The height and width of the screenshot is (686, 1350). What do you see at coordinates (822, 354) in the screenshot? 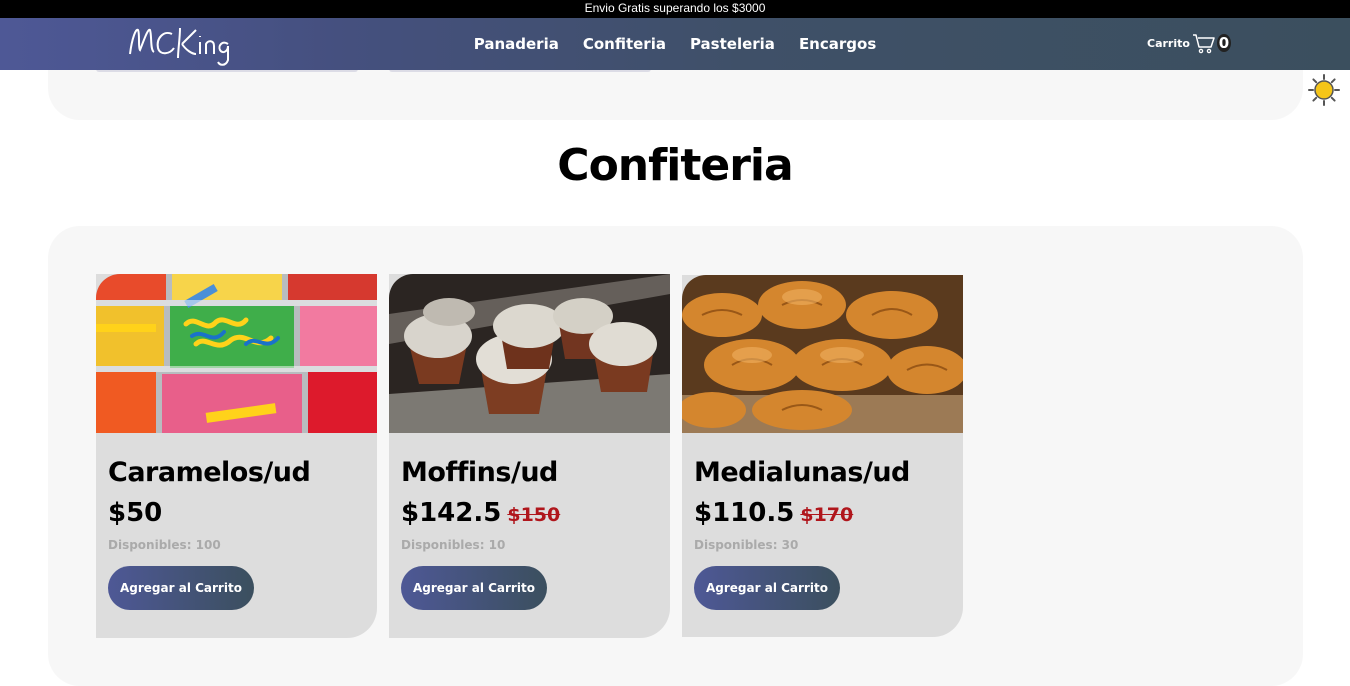
I see `croissants-photo` at bounding box center [822, 354].